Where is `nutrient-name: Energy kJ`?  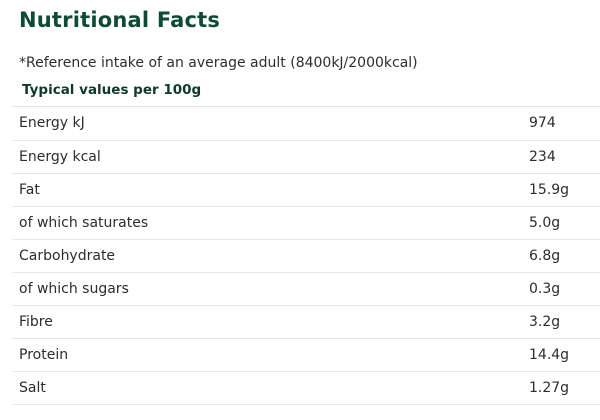
nutrient-name: Energy kJ is located at coordinates (267, 124).